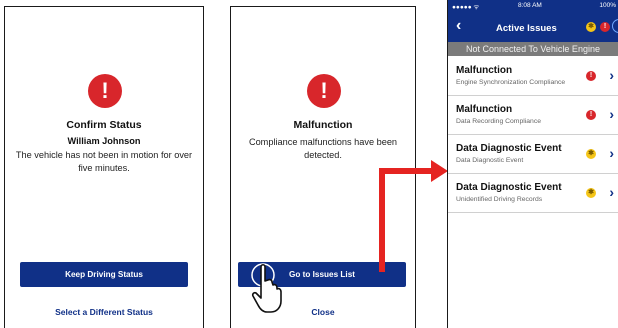  I want to click on issue-subtitle: Unidentified Driving Records, so click(499, 199).